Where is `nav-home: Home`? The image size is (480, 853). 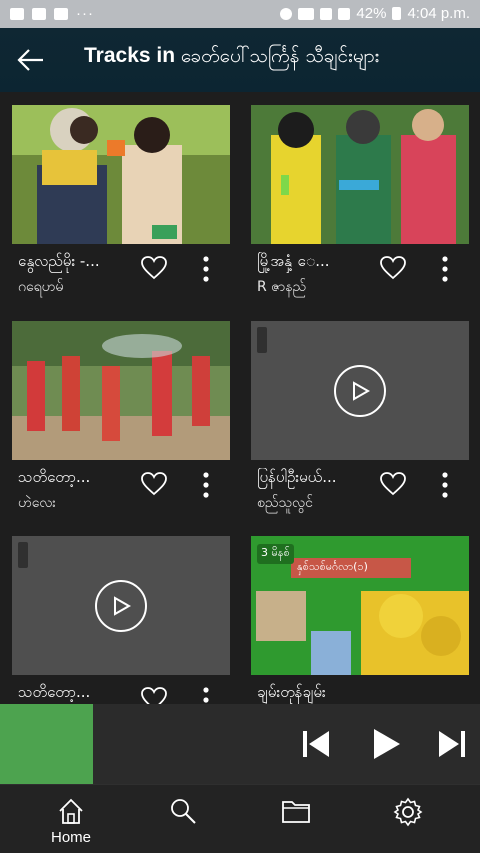
nav-home: Home is located at coordinates (71, 821).